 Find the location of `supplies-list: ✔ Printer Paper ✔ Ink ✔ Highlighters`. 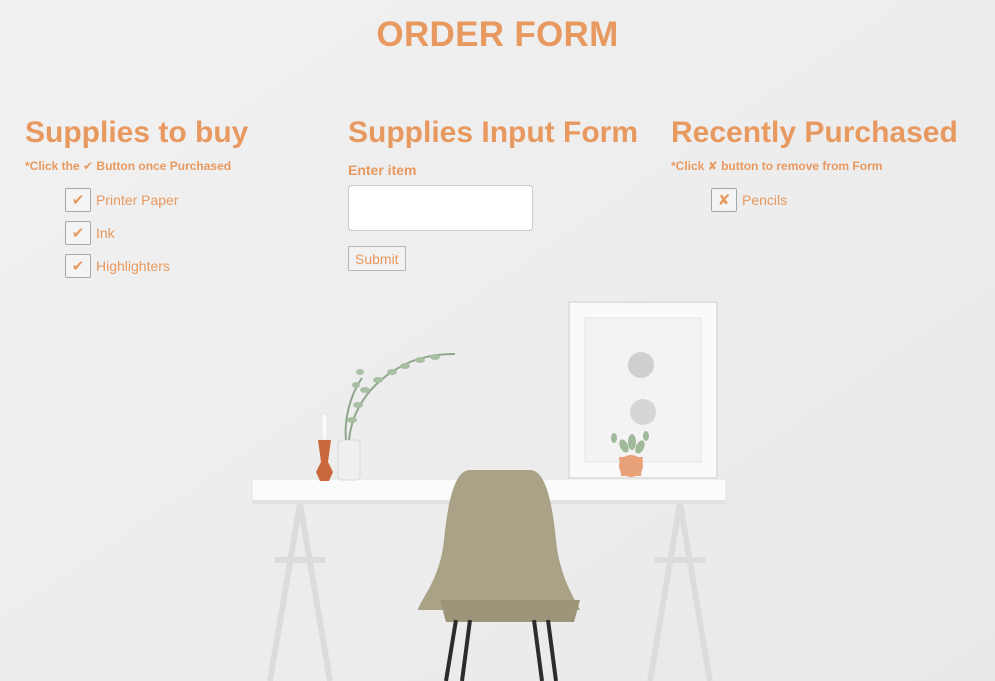

supplies-list: ✔ Printer Paper ✔ Ink ✔ Highlighters is located at coordinates (195, 232).